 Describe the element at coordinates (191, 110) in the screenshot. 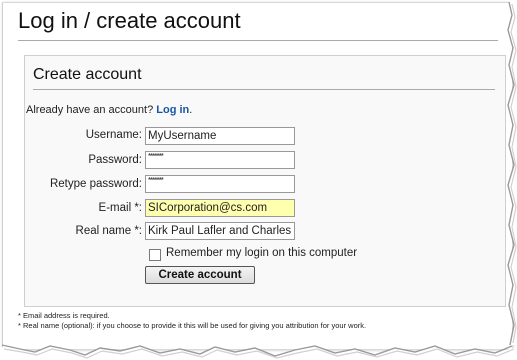

I see `login-suffix: .` at that location.